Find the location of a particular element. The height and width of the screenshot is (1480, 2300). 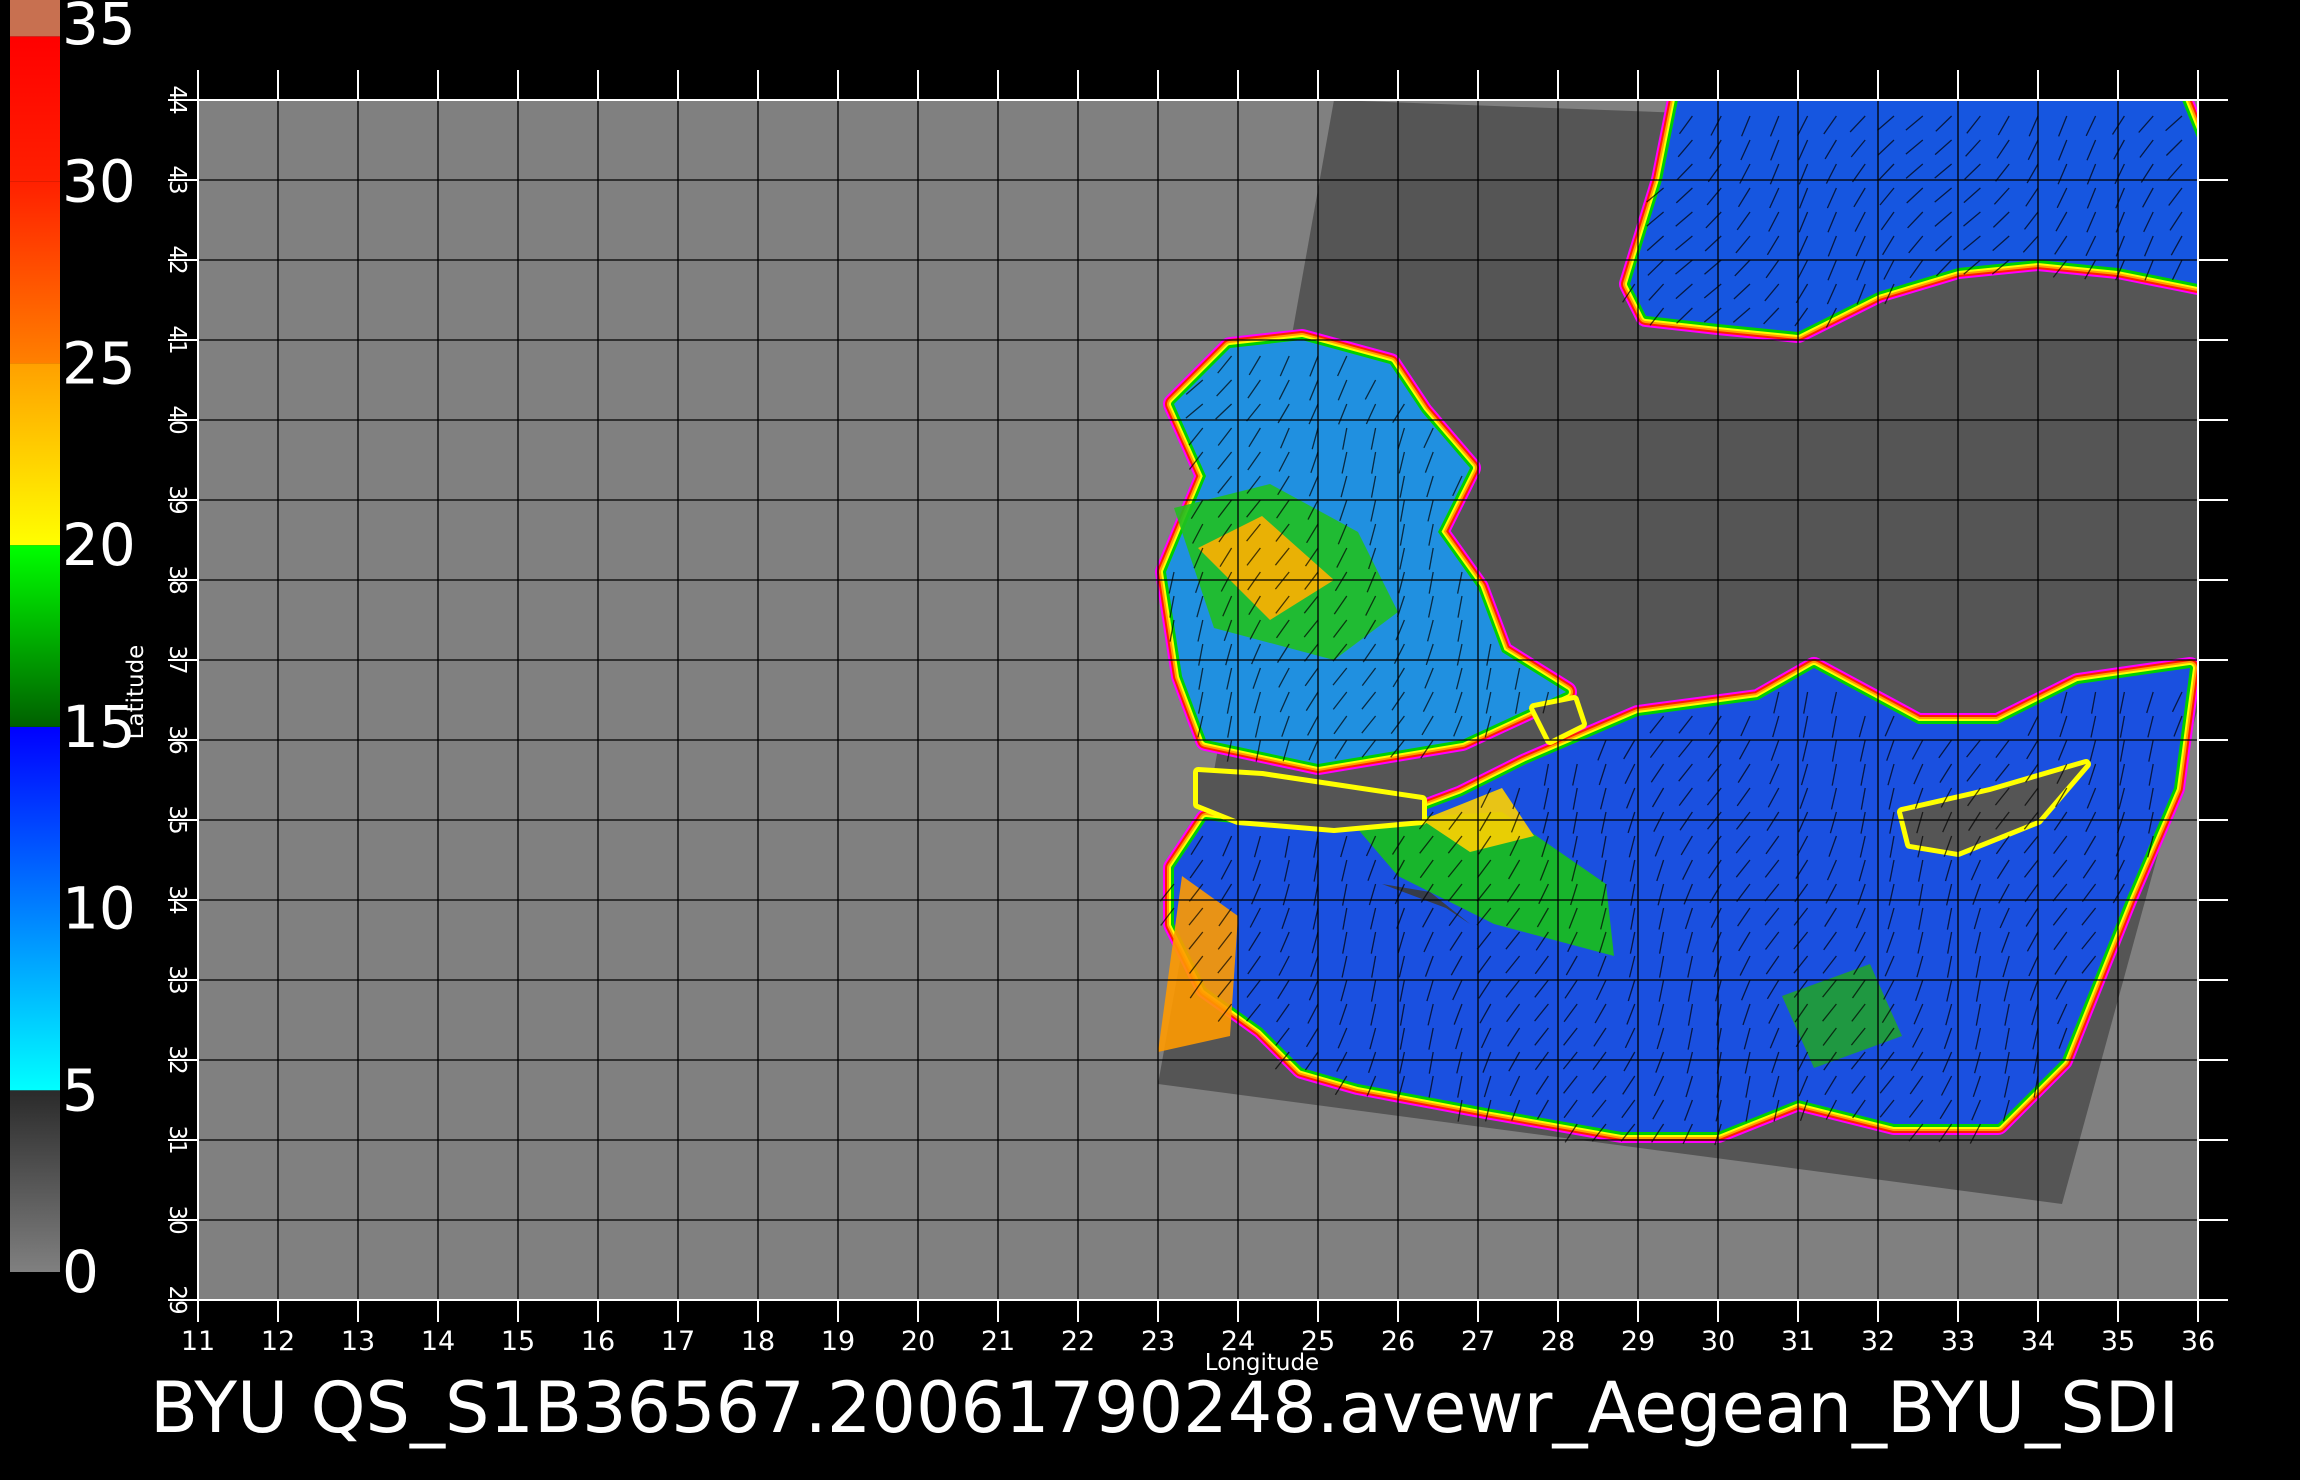

x-tick-label: 16 is located at coordinates (598, 1341).